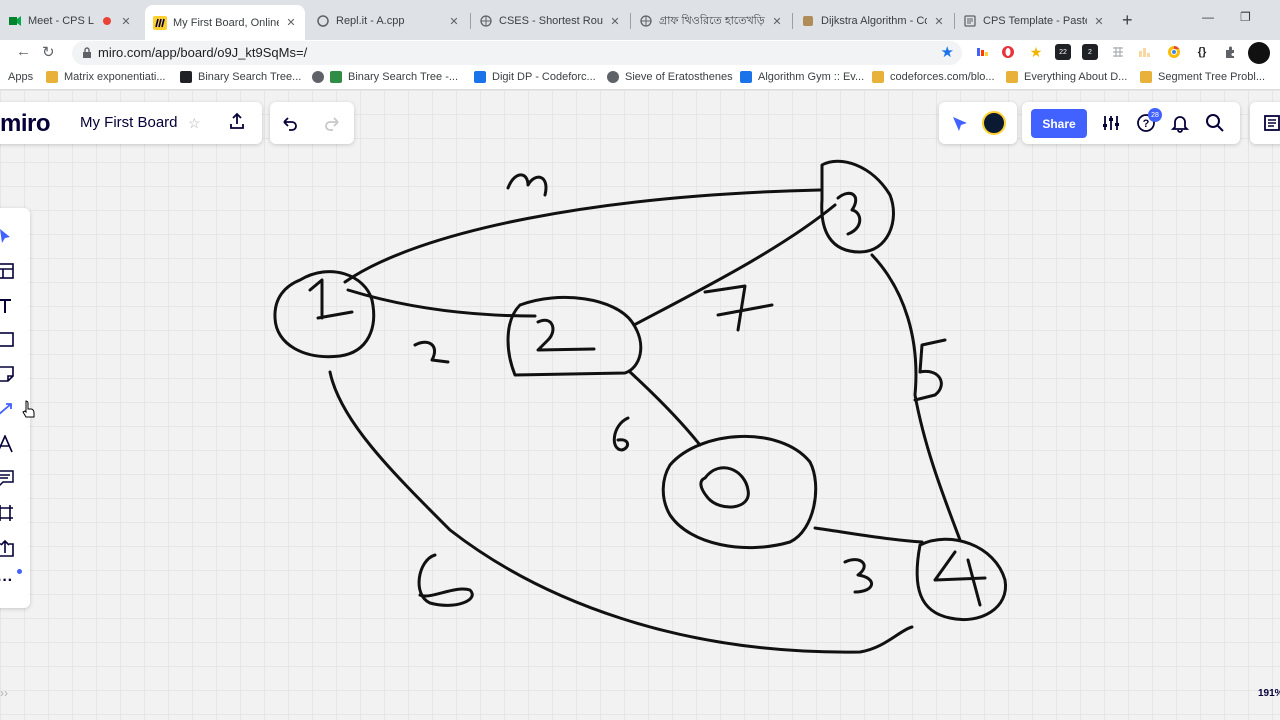 Image resolution: width=1280 pixels, height=720 pixels. I want to click on collaborators-panel, so click(978, 123).